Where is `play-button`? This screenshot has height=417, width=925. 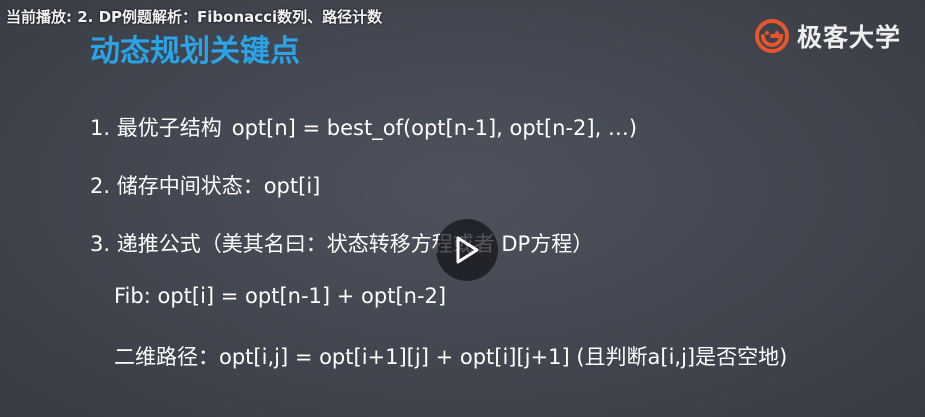 play-button is located at coordinates (467, 250).